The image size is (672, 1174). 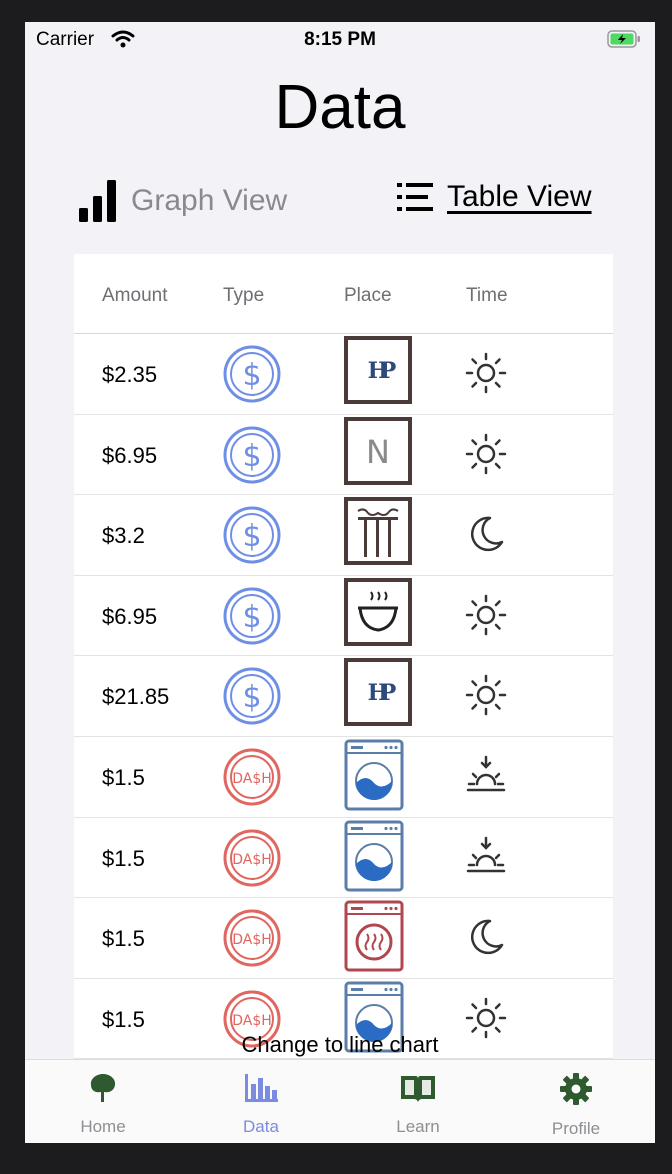 I want to click on table-row: $6.95 $ N, so click(x=343, y=455).